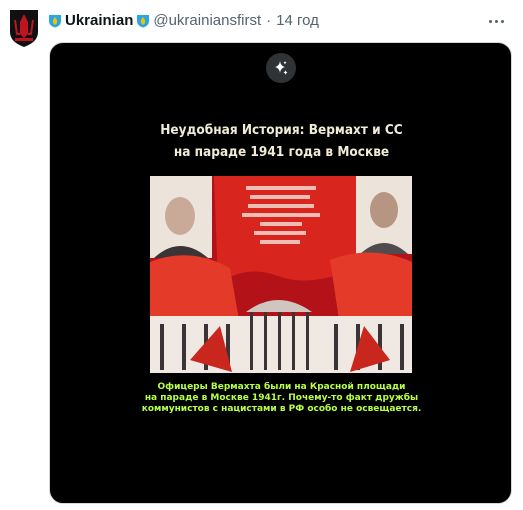 This screenshot has height=510, width=523. I want to click on author-handle: @ukrainiansfirst, so click(207, 21).